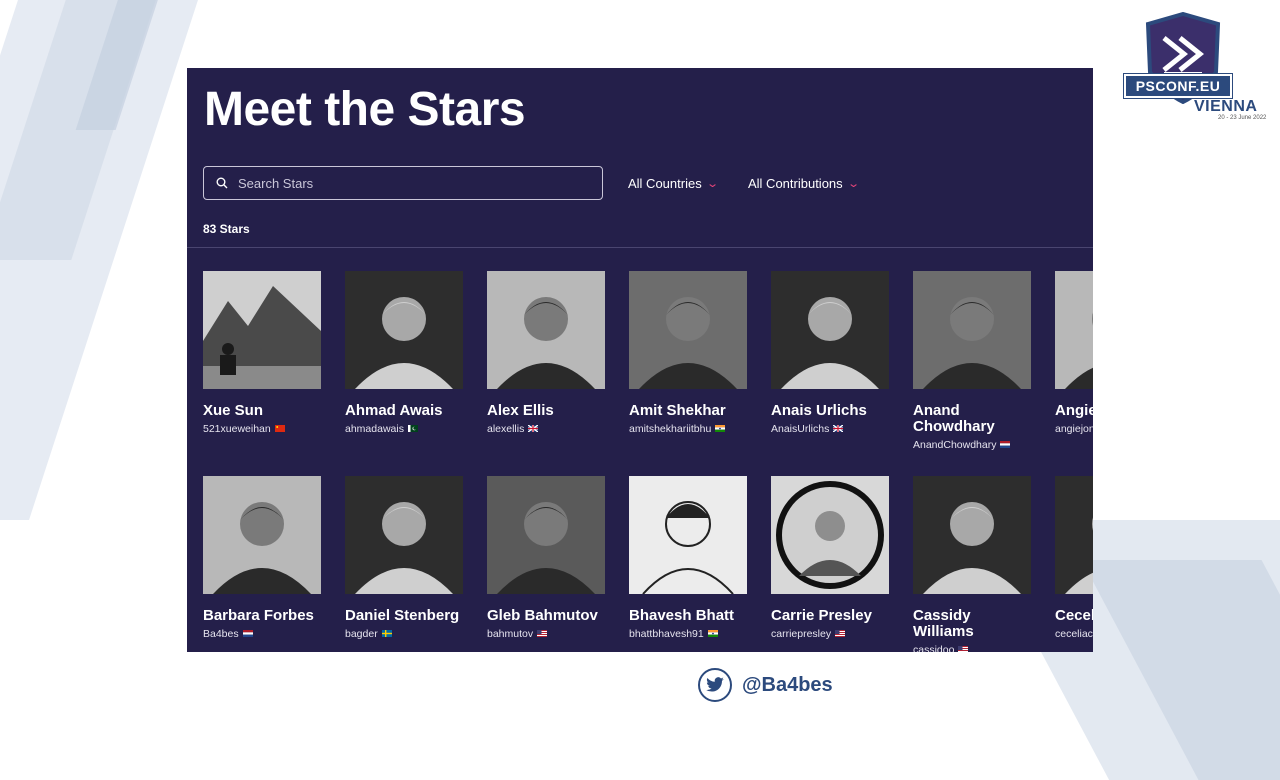 The height and width of the screenshot is (780, 1280). Describe the element at coordinates (394, 410) in the screenshot. I see `star-name: Ahmad Awais` at that location.